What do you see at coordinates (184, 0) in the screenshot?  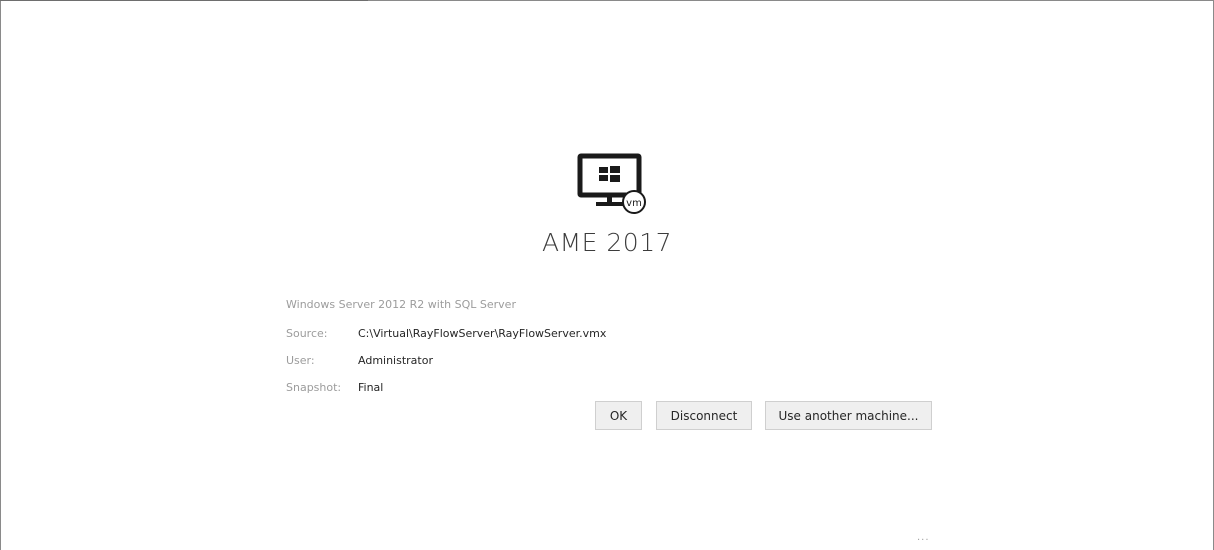 I see `top-accent-line` at bounding box center [184, 0].